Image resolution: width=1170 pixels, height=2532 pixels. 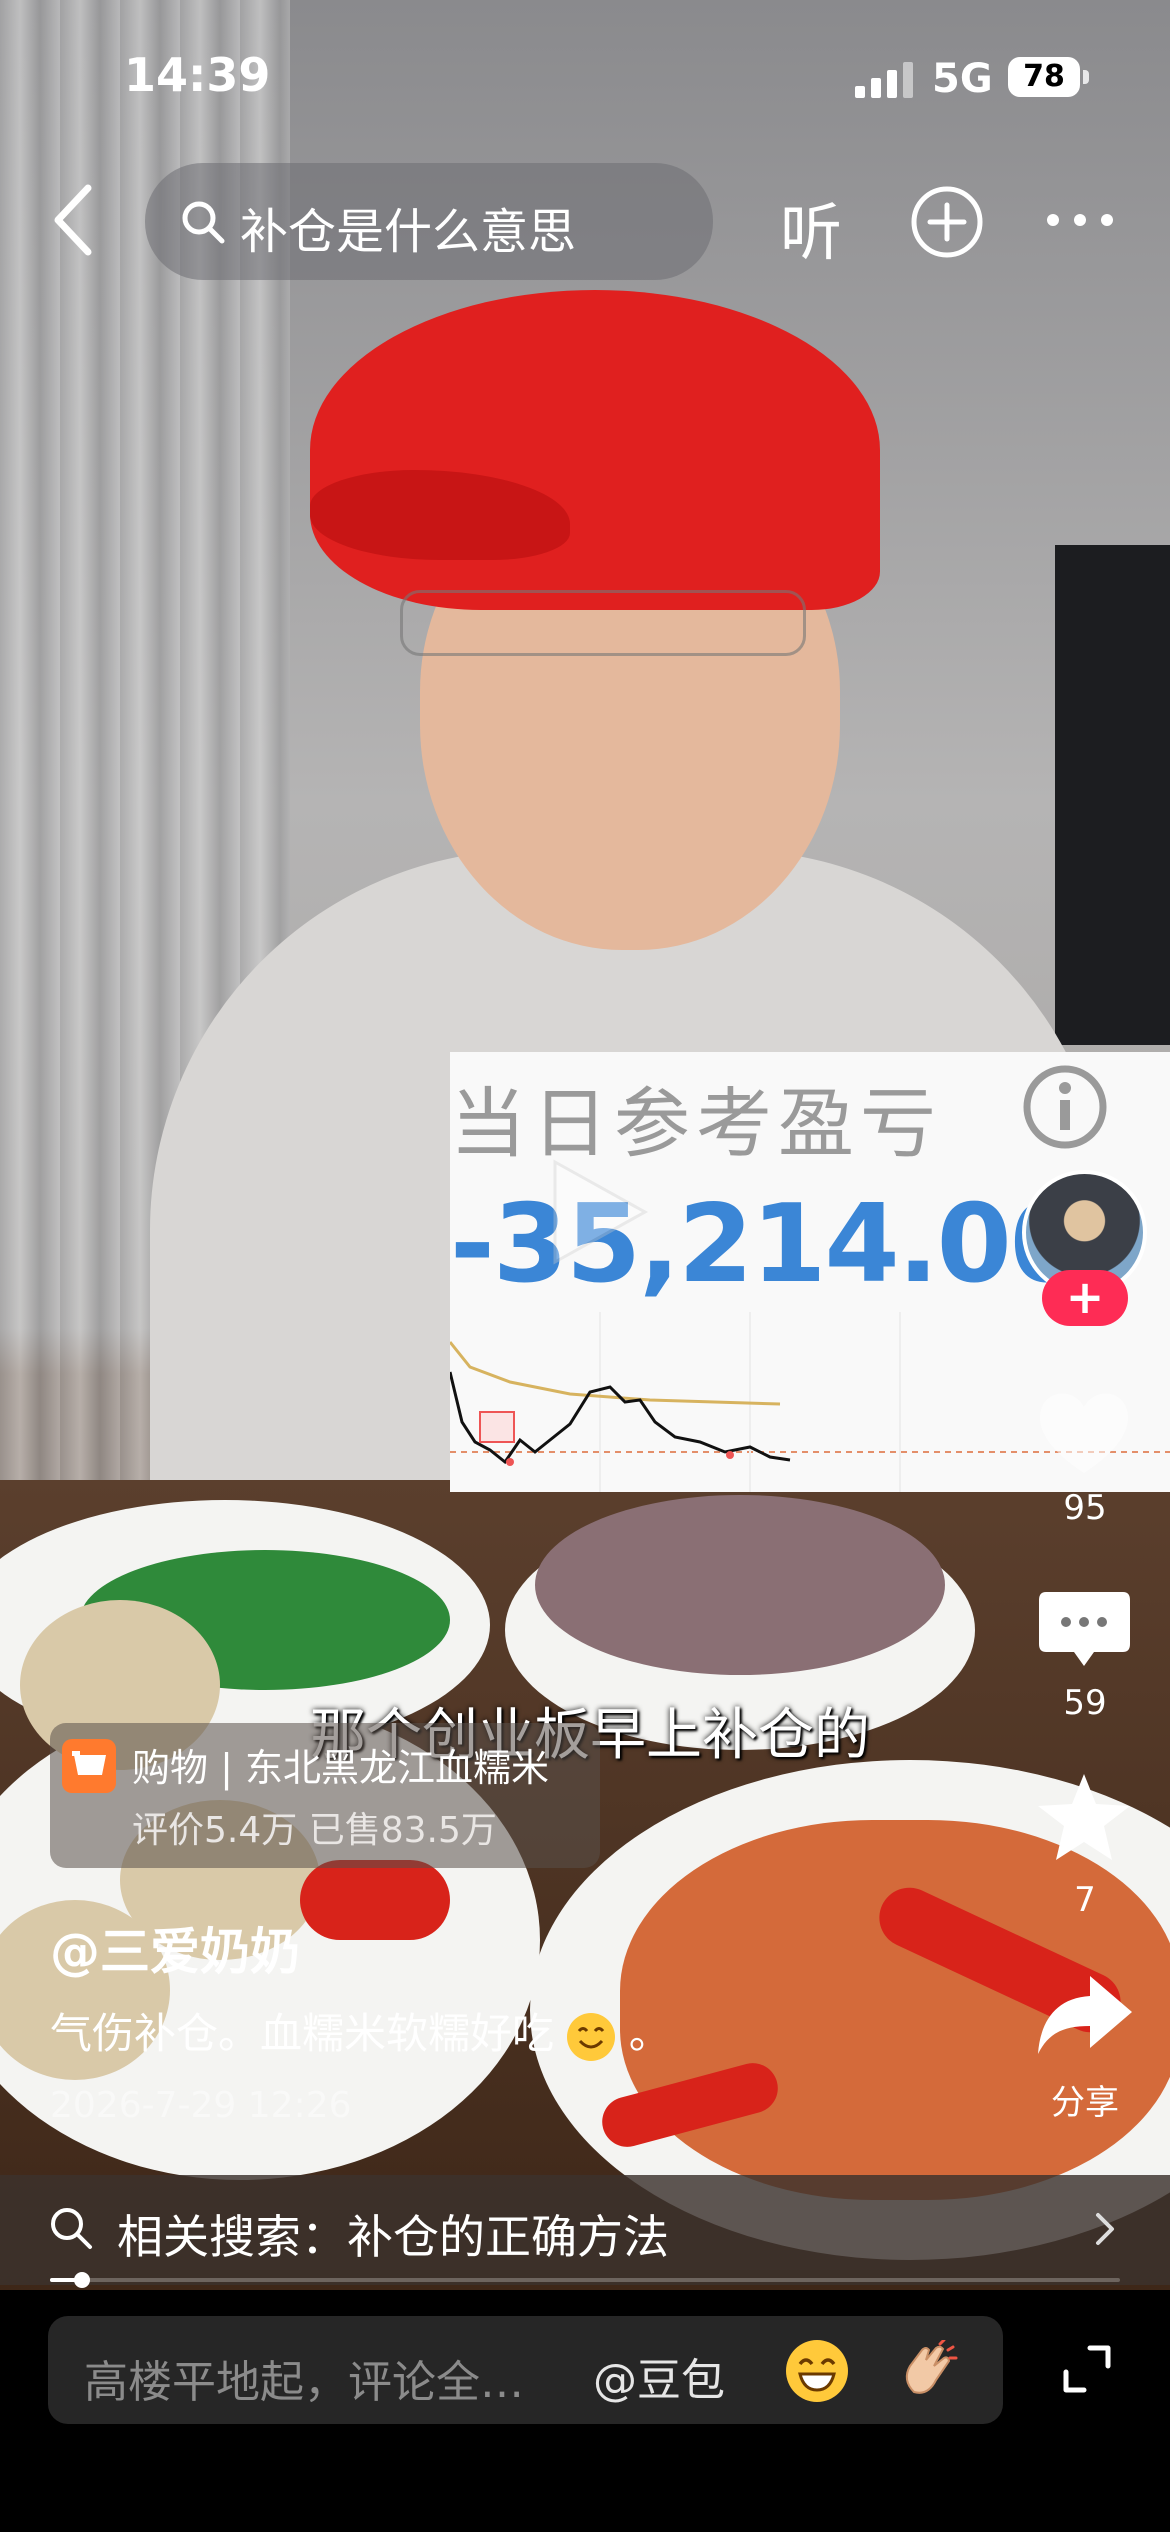 I want to click on search-query: 补仓是什么意思, so click(x=408, y=232).